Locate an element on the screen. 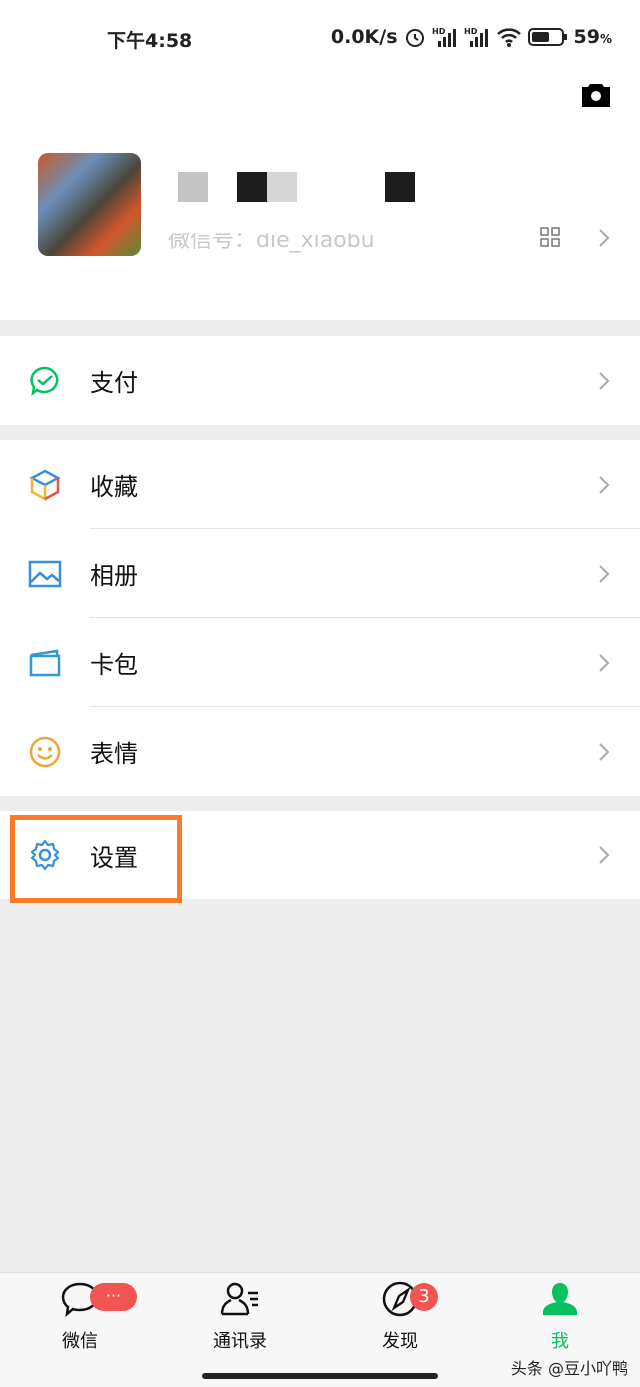 This screenshot has width=640, height=1387. network-speed: 0.0K/s is located at coordinates (364, 37).